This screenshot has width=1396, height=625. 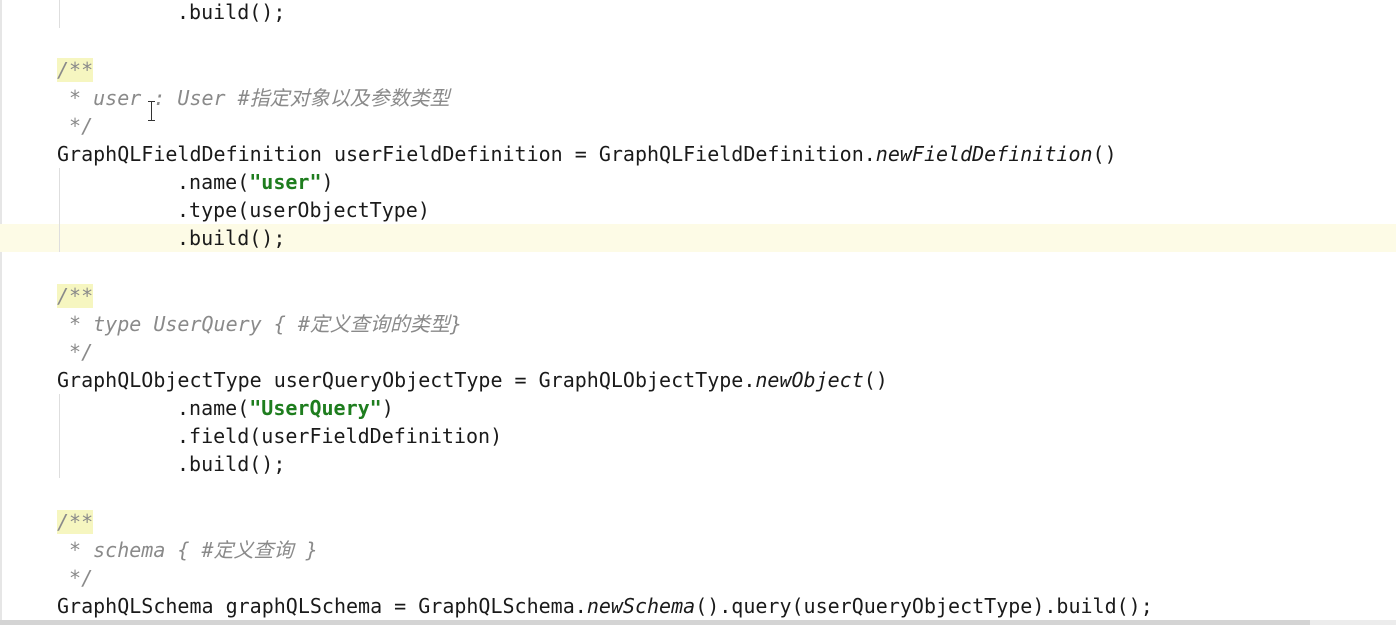 I want to click on doc-comment-line: * type UserQuery { #定义查询的类型}, so click(x=259, y=324).